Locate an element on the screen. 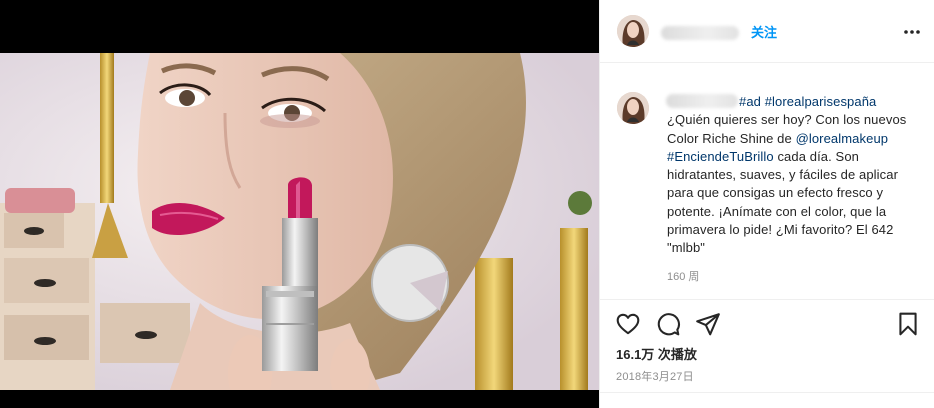 This screenshot has width=934, height=408. author-avatar is located at coordinates (633, 31).